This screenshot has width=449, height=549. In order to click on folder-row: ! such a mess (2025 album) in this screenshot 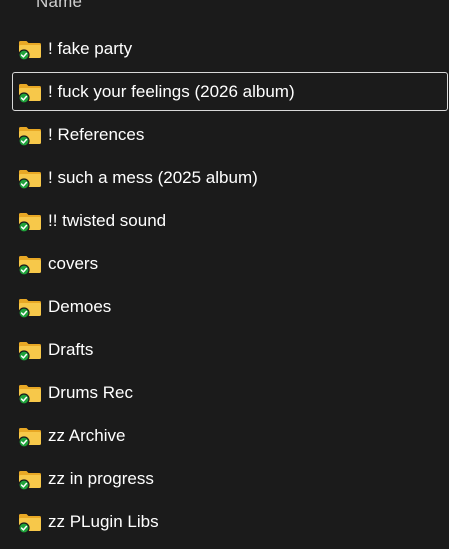, I will do `click(224, 177)`.